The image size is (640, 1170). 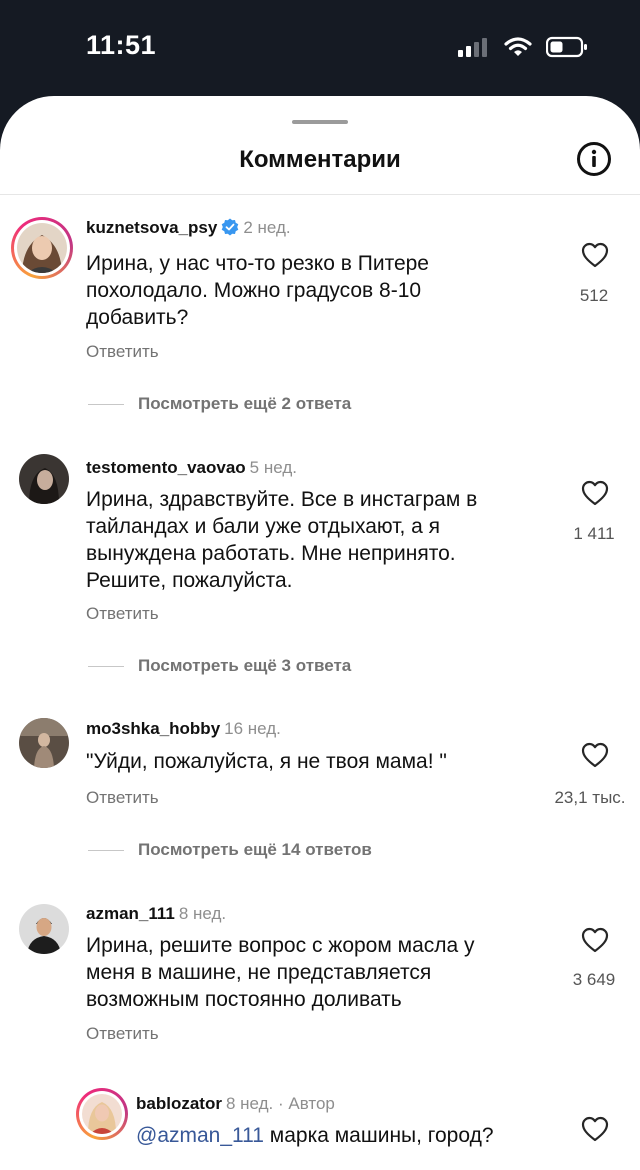 I want to click on comment-text: "Уйди, пожалуйста, я не твоя мама! ", so click(x=266, y=761).